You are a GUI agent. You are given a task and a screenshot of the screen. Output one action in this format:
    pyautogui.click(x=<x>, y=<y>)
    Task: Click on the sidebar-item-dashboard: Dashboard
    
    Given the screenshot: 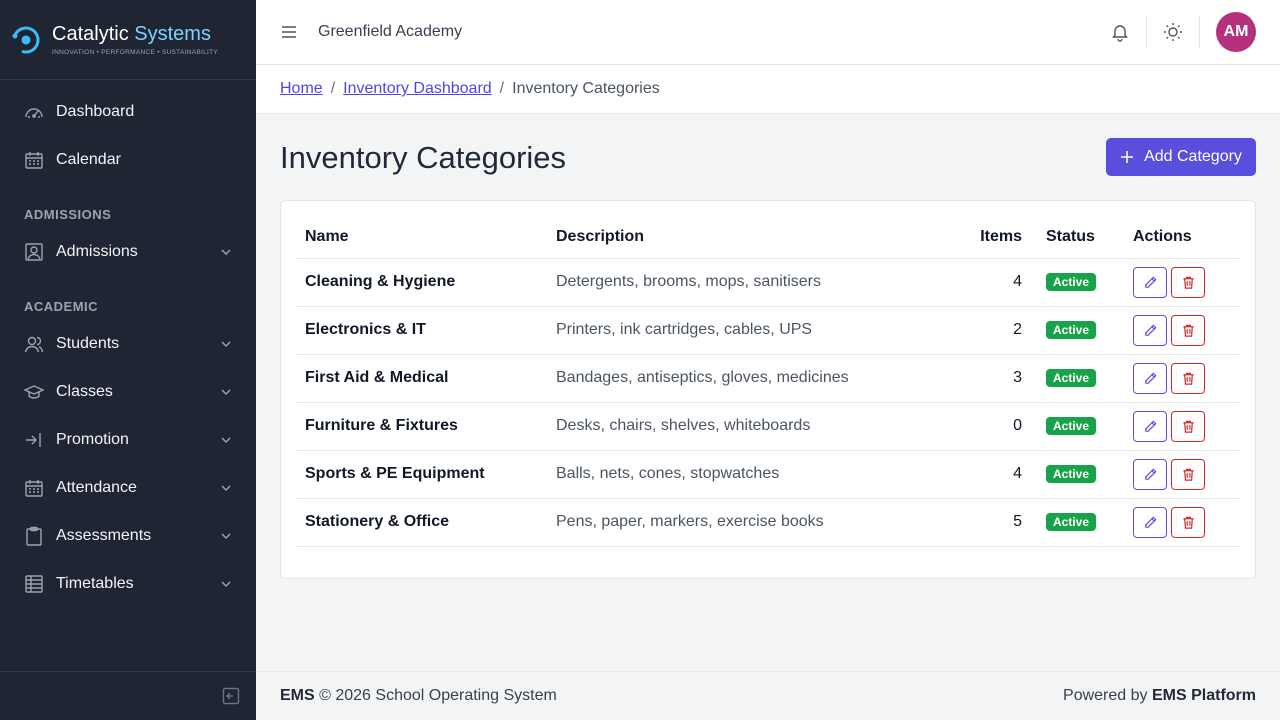 What is the action you would take?
    pyautogui.click(x=128, y=112)
    